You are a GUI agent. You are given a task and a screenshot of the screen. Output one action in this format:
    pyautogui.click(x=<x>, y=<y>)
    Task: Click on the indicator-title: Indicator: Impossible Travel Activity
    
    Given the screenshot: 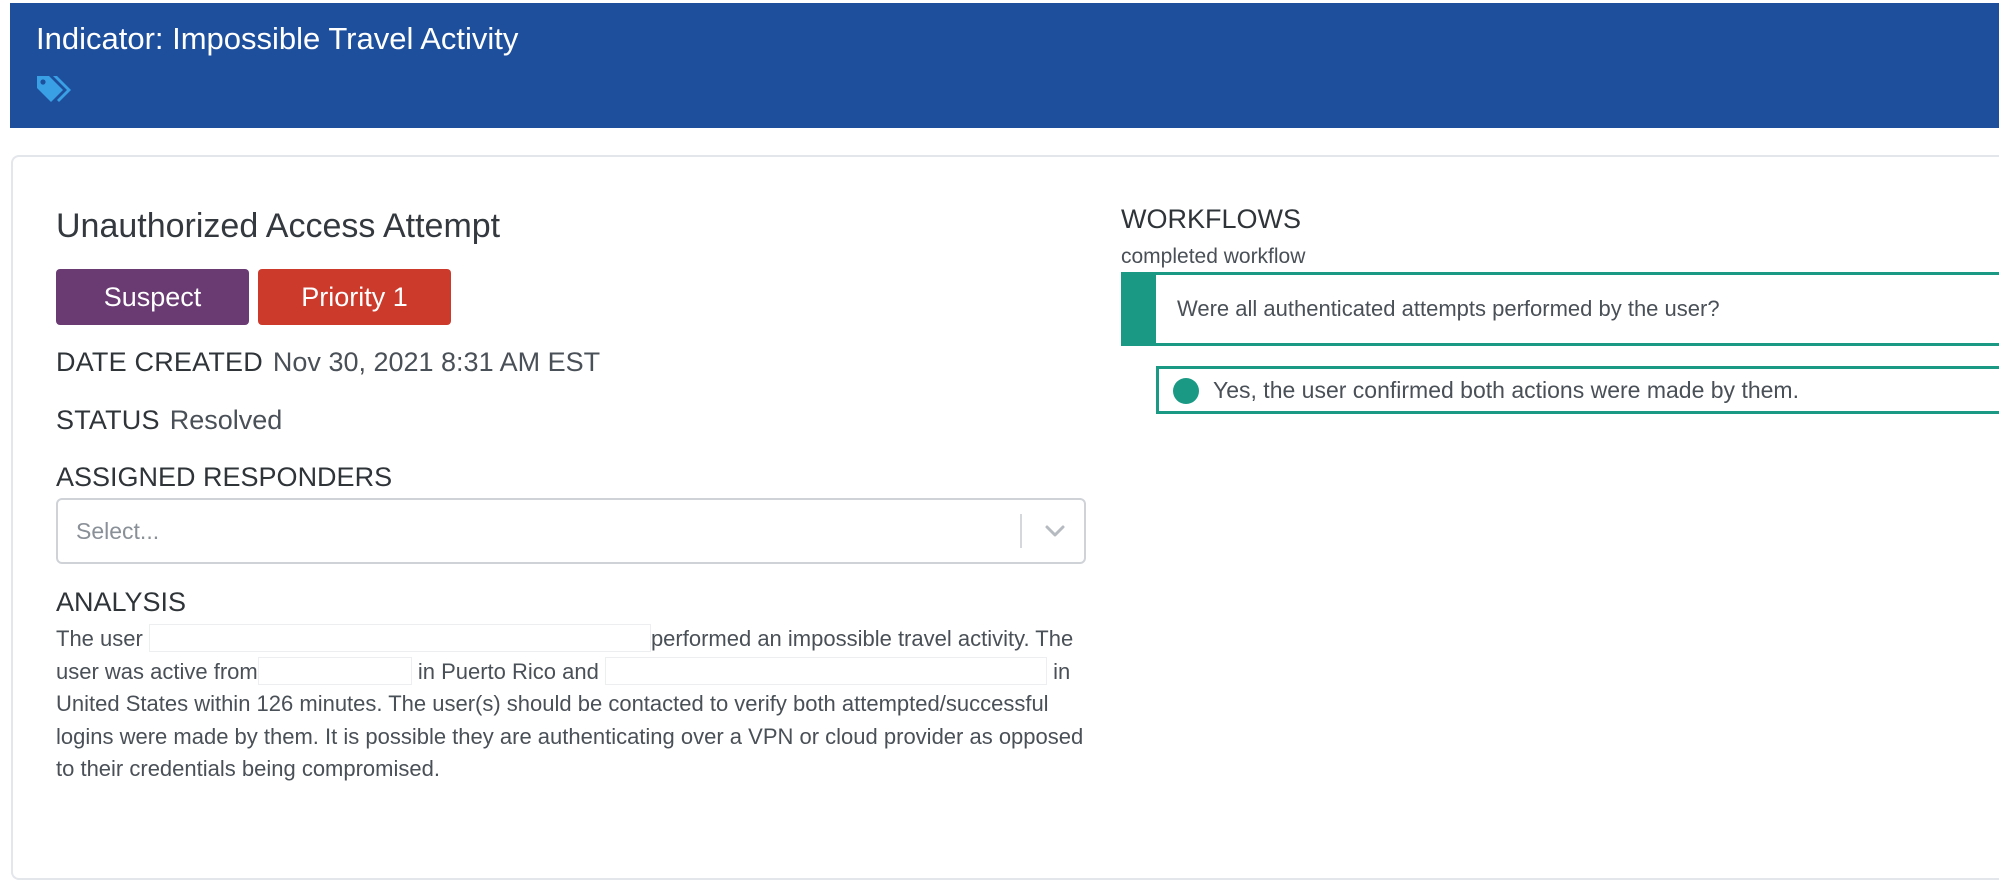 What is the action you would take?
    pyautogui.click(x=277, y=38)
    